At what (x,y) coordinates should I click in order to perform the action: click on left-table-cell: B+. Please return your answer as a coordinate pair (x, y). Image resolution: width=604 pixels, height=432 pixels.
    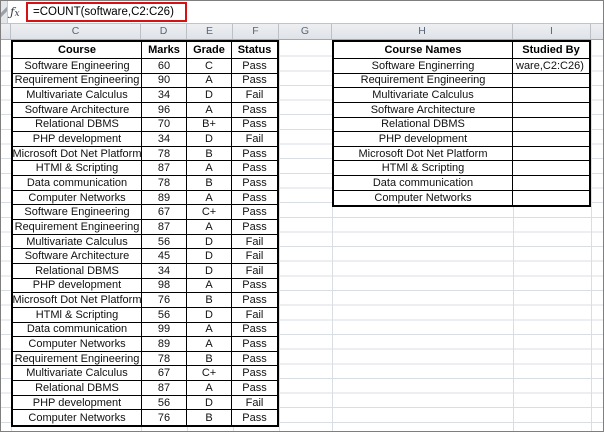
    Looking at the image, I should click on (209, 125).